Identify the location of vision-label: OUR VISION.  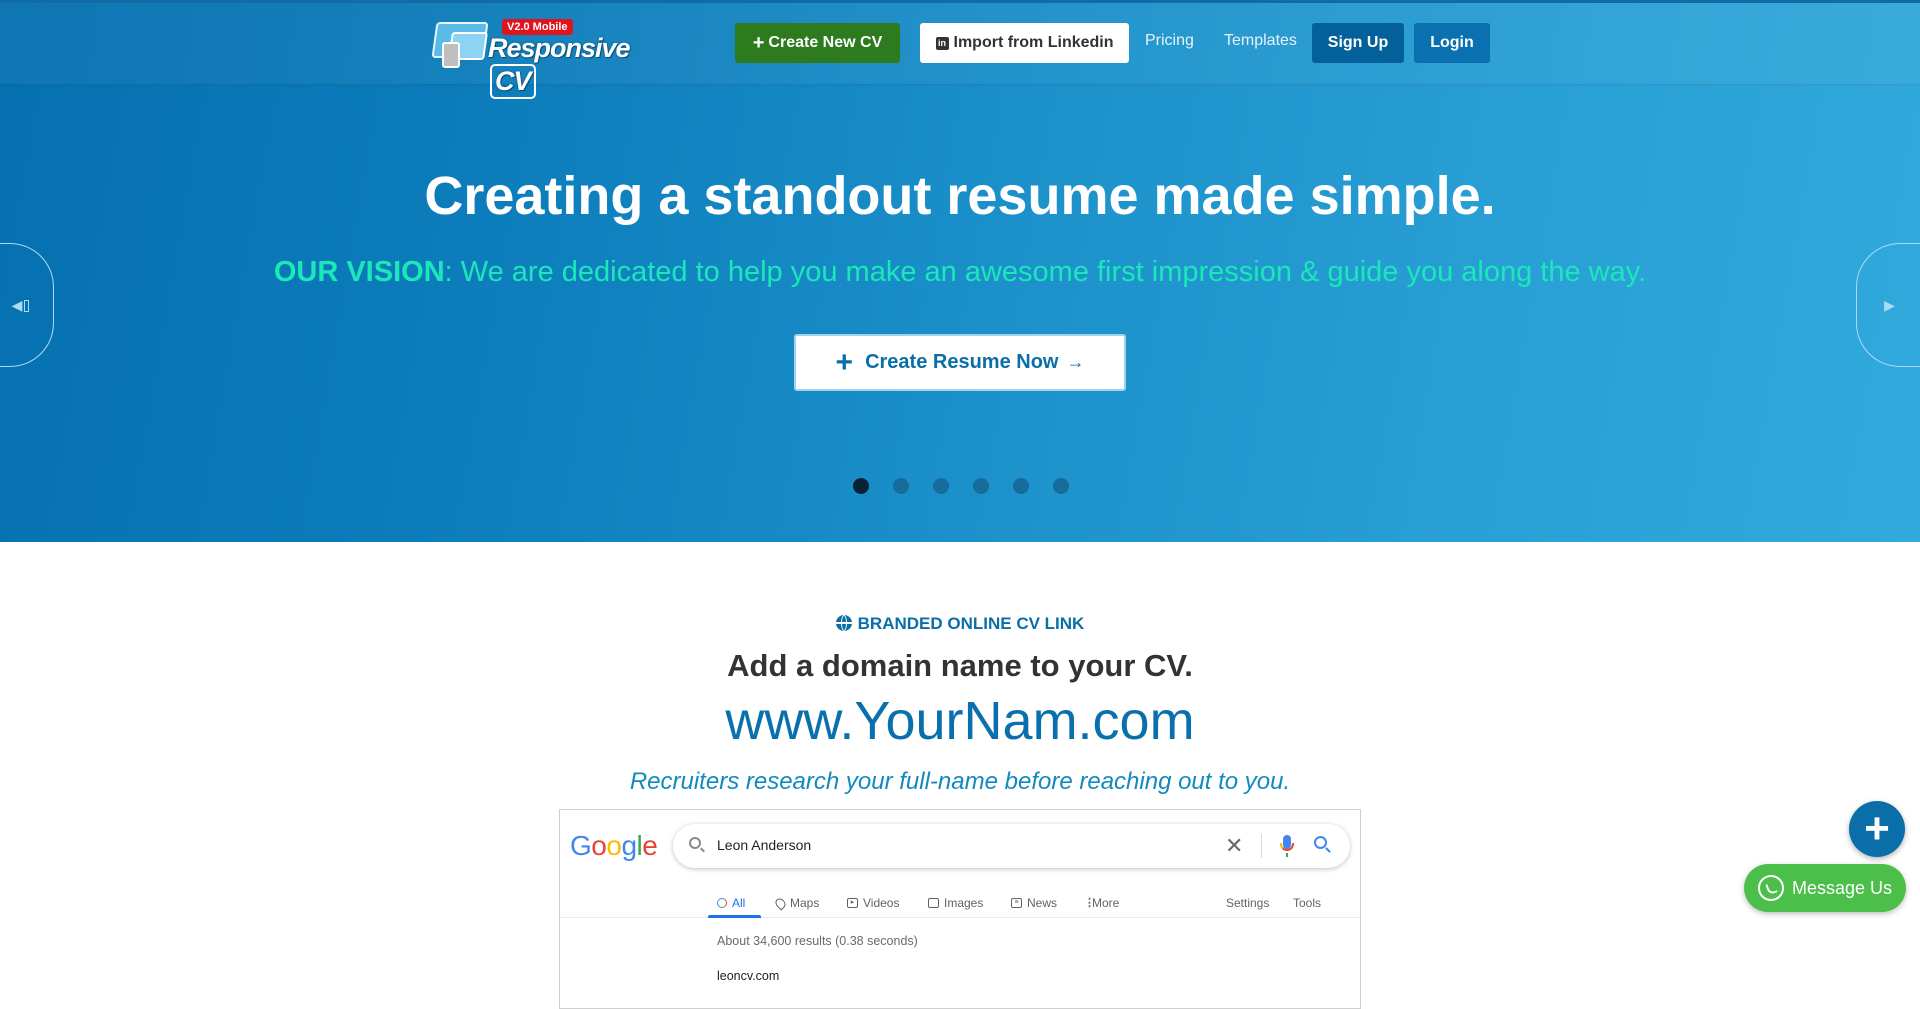
(359, 272).